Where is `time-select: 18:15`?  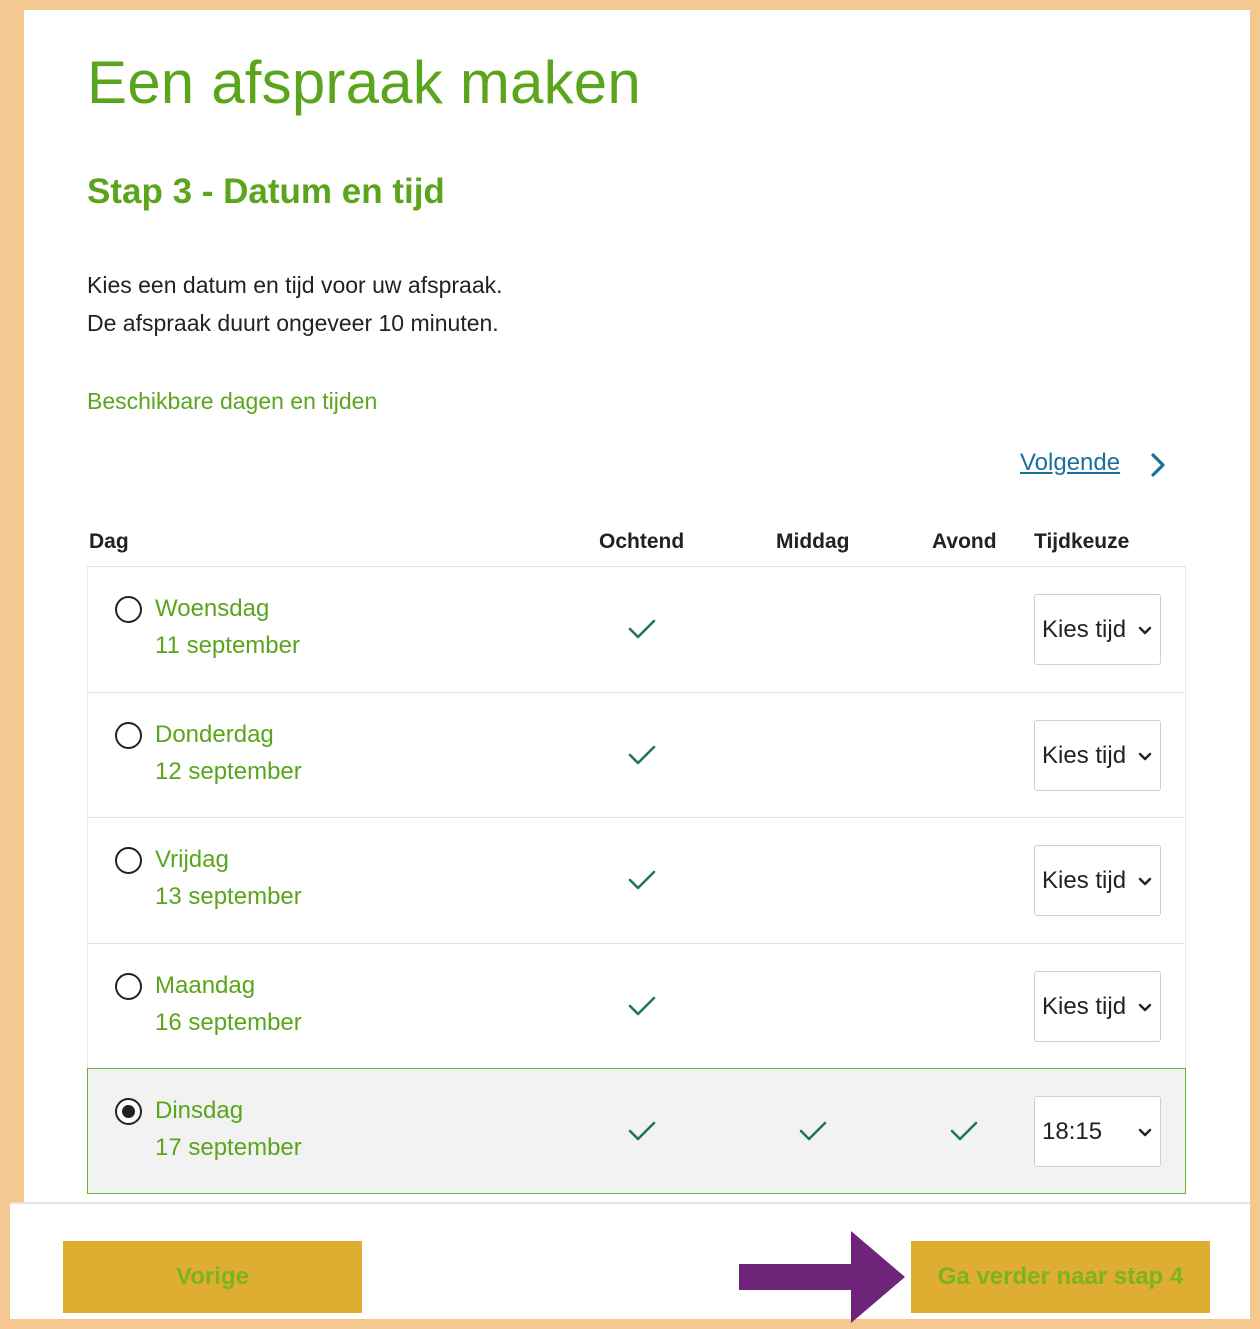 time-select: 18:15 is located at coordinates (1097, 1131).